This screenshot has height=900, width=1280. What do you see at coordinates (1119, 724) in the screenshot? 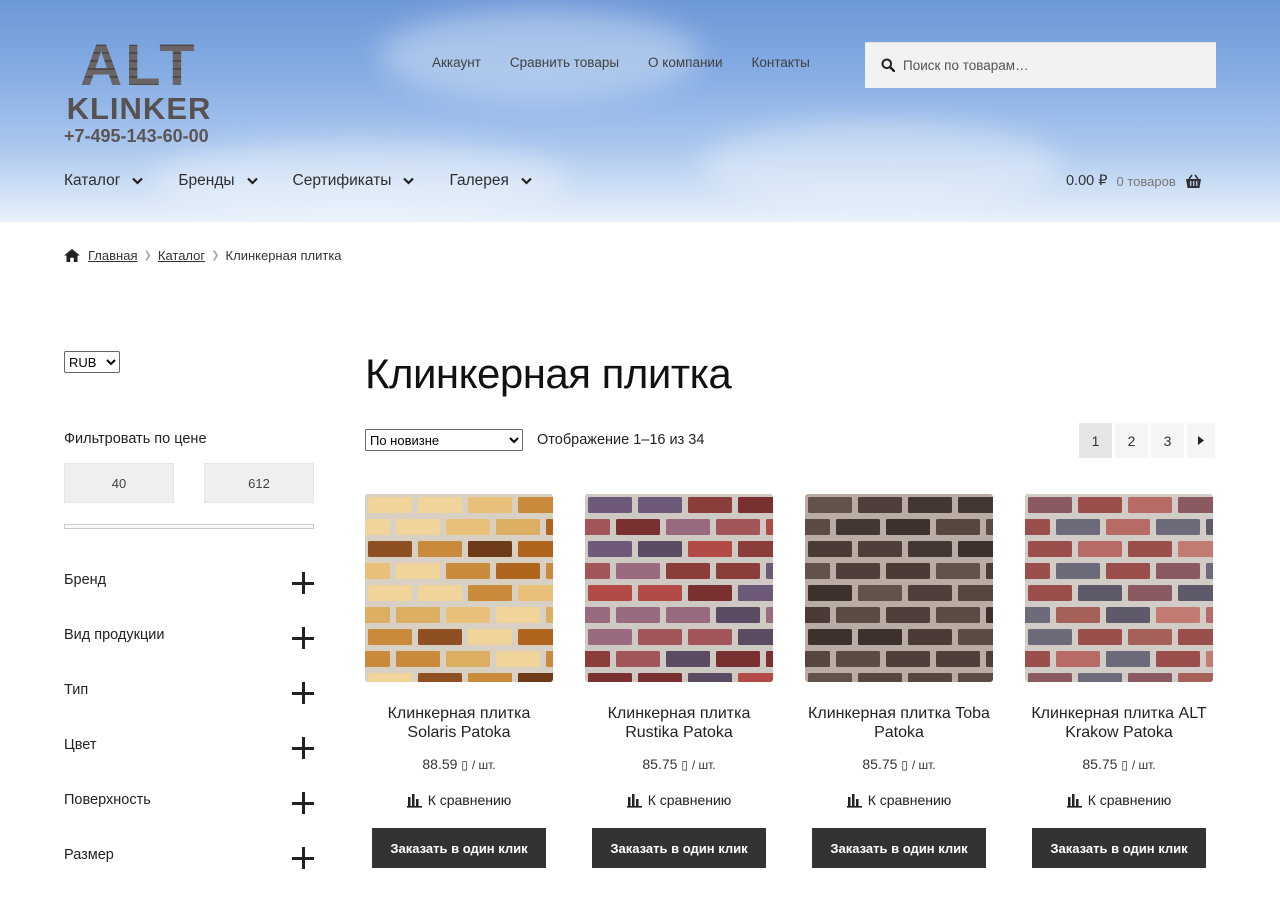
I see `product-name: Клинкерная плитка ALT Krakow Patoka` at bounding box center [1119, 724].